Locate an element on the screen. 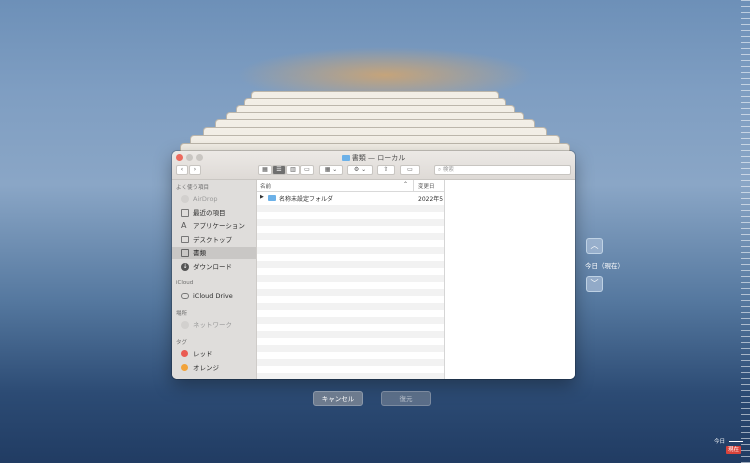 This screenshot has height=463, width=750. list-view-icon: ☰ is located at coordinates (279, 169).